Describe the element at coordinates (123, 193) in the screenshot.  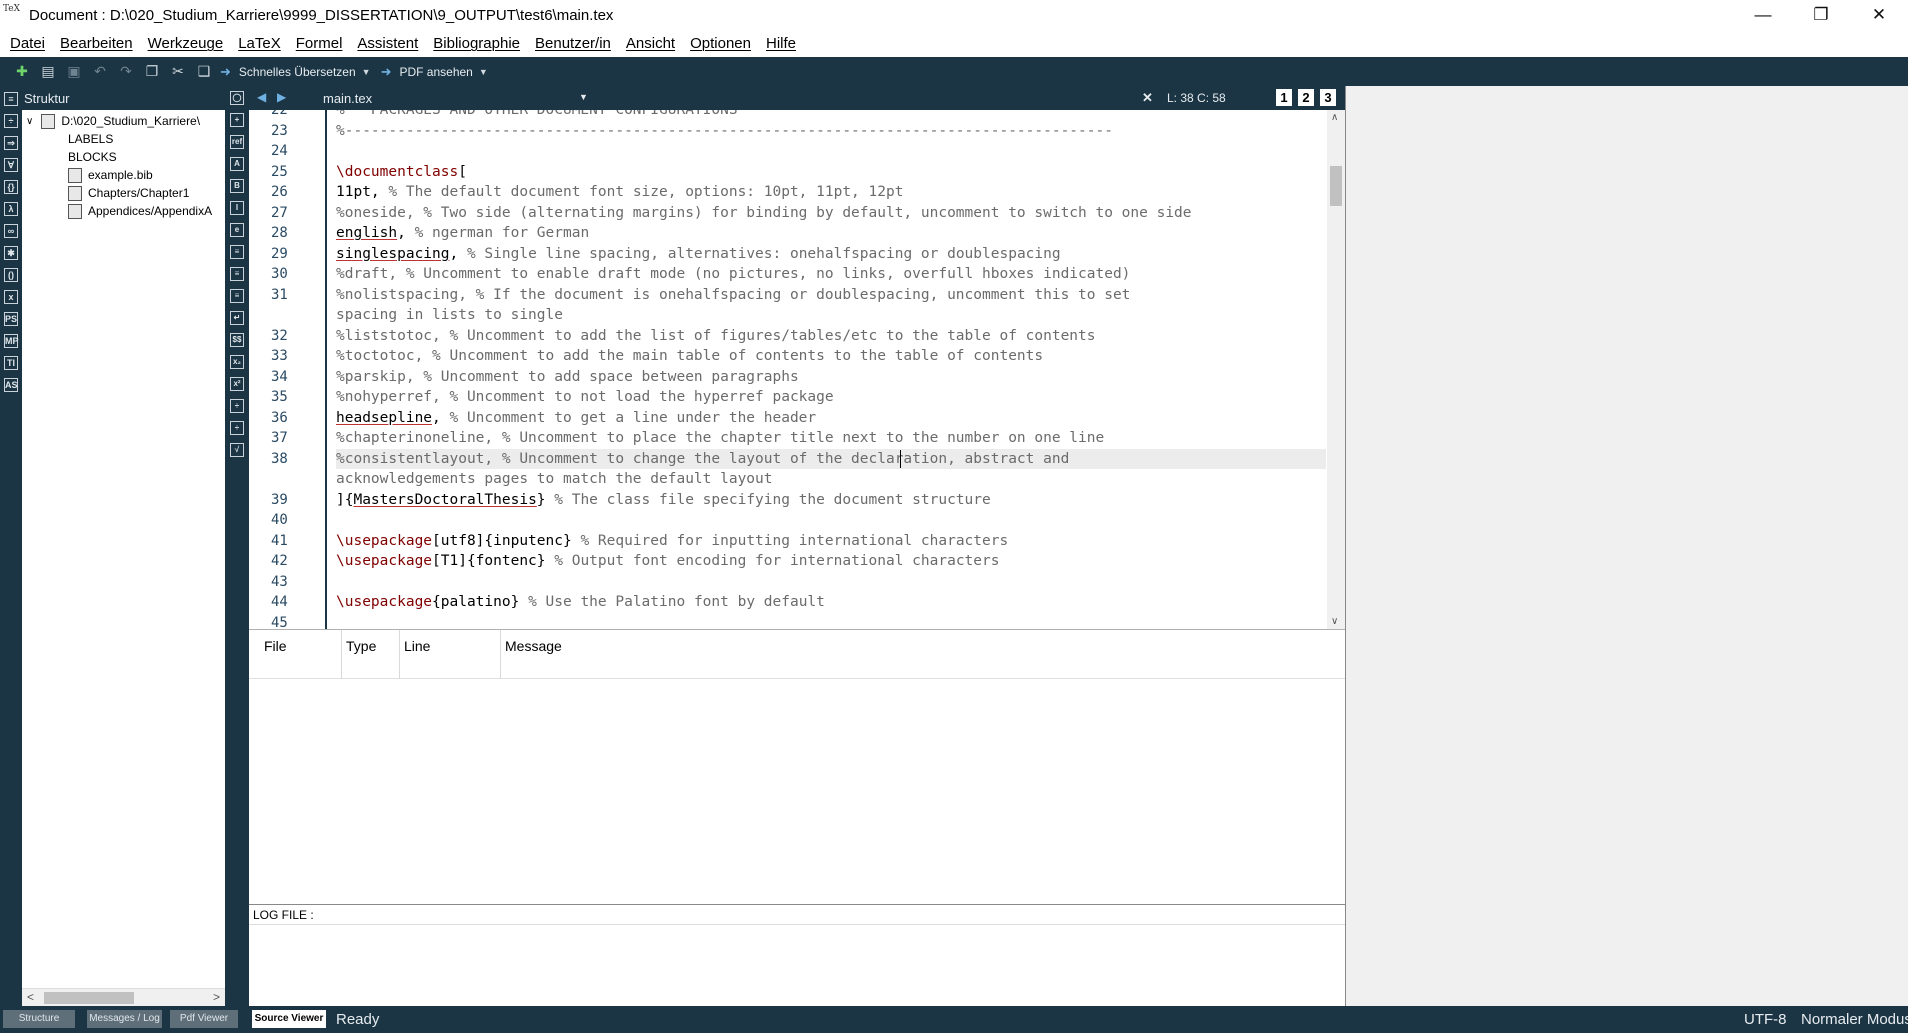
I see `tree-item-chapter: Chapters/Chapter1` at that location.